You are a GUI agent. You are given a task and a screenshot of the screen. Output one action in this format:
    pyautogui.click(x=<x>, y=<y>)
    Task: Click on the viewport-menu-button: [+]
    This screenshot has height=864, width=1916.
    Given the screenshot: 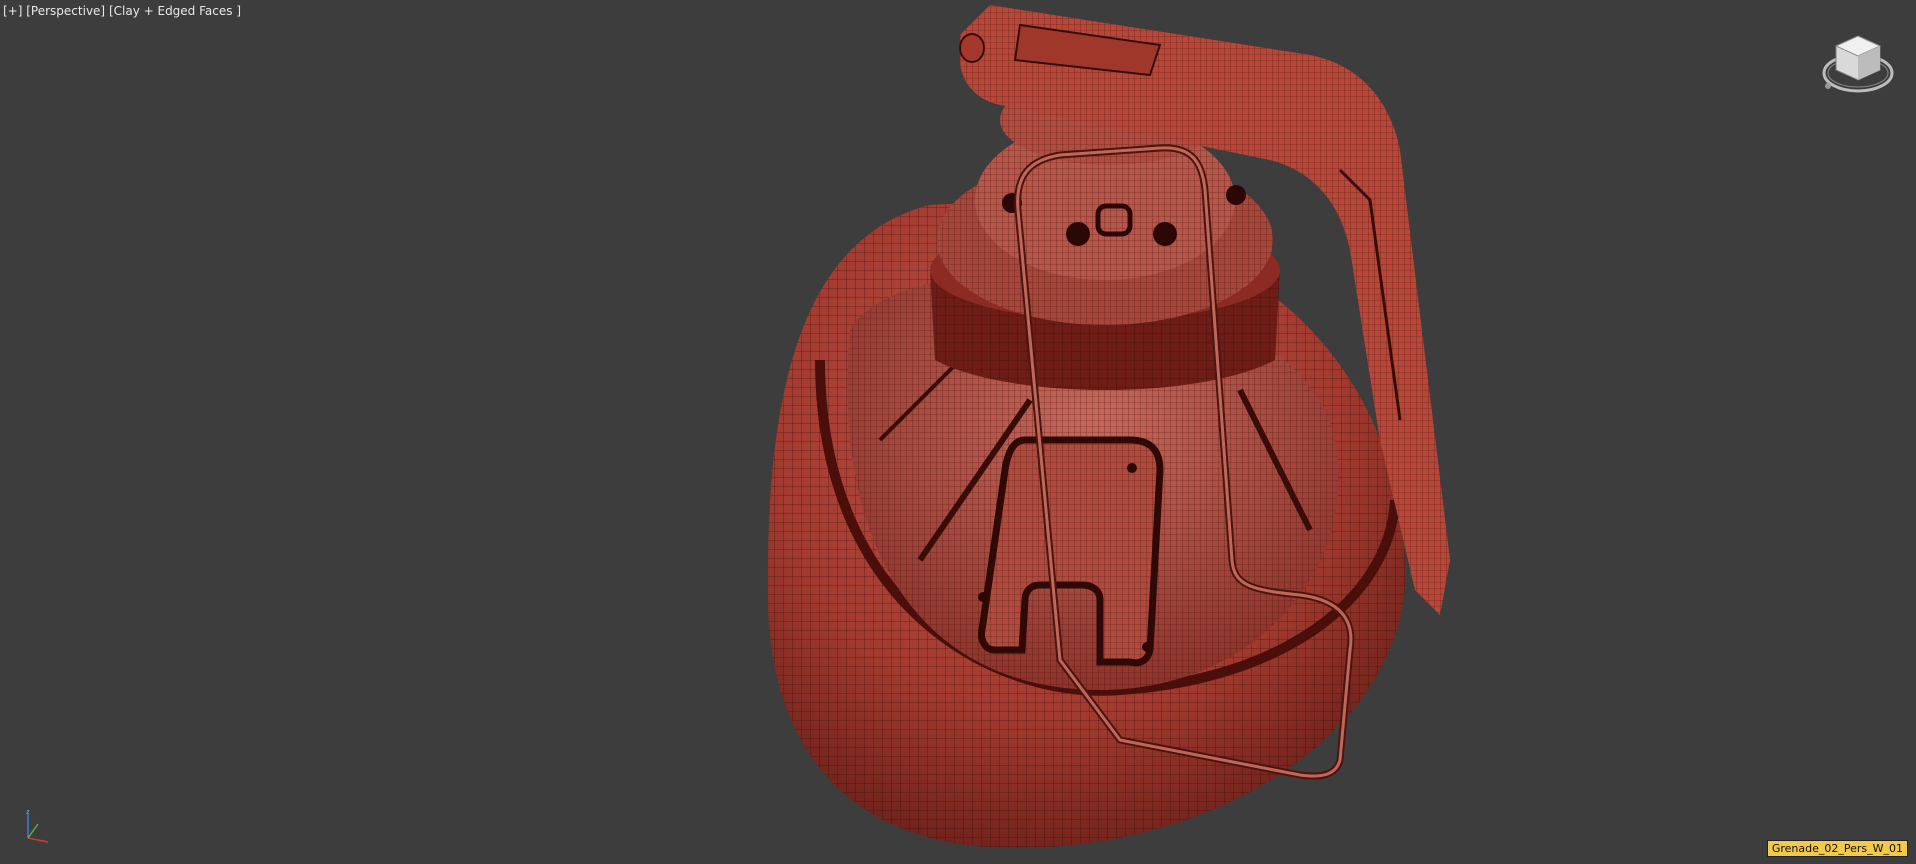 What is the action you would take?
    pyautogui.click(x=12, y=11)
    